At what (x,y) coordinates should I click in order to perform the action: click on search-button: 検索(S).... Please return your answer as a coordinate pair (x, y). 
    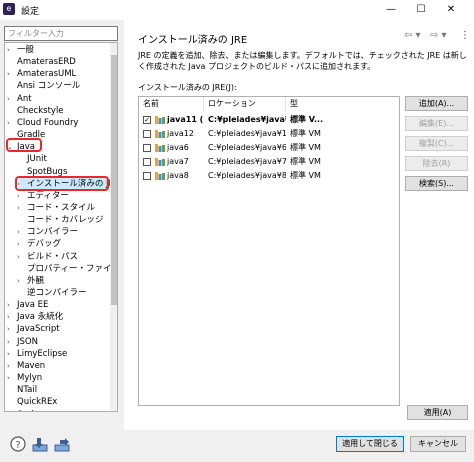
    Looking at the image, I should click on (436, 183).